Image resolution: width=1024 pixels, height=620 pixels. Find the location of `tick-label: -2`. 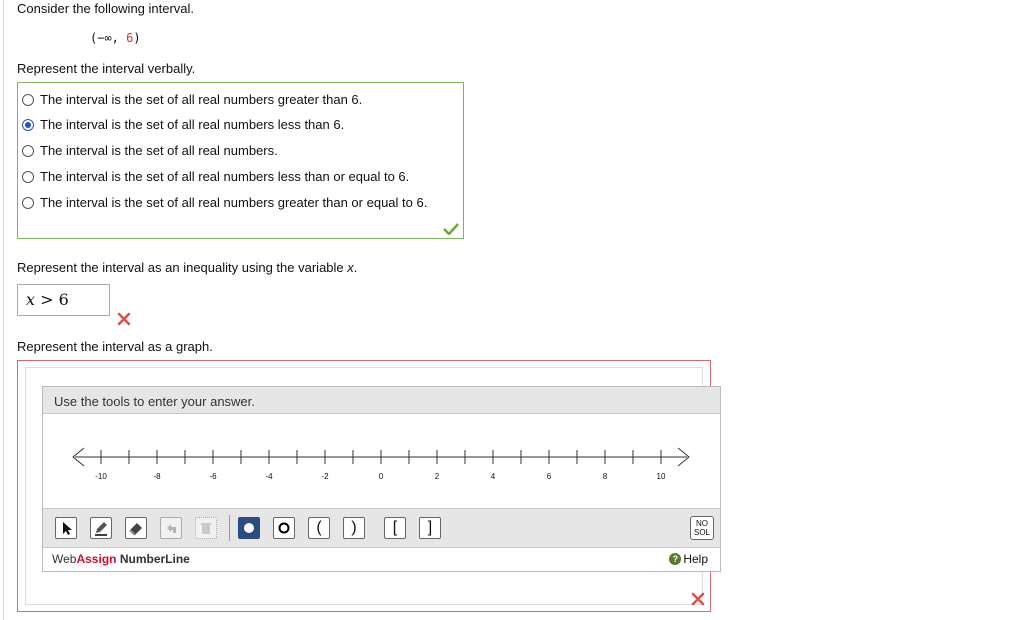

tick-label: -2 is located at coordinates (325, 476).